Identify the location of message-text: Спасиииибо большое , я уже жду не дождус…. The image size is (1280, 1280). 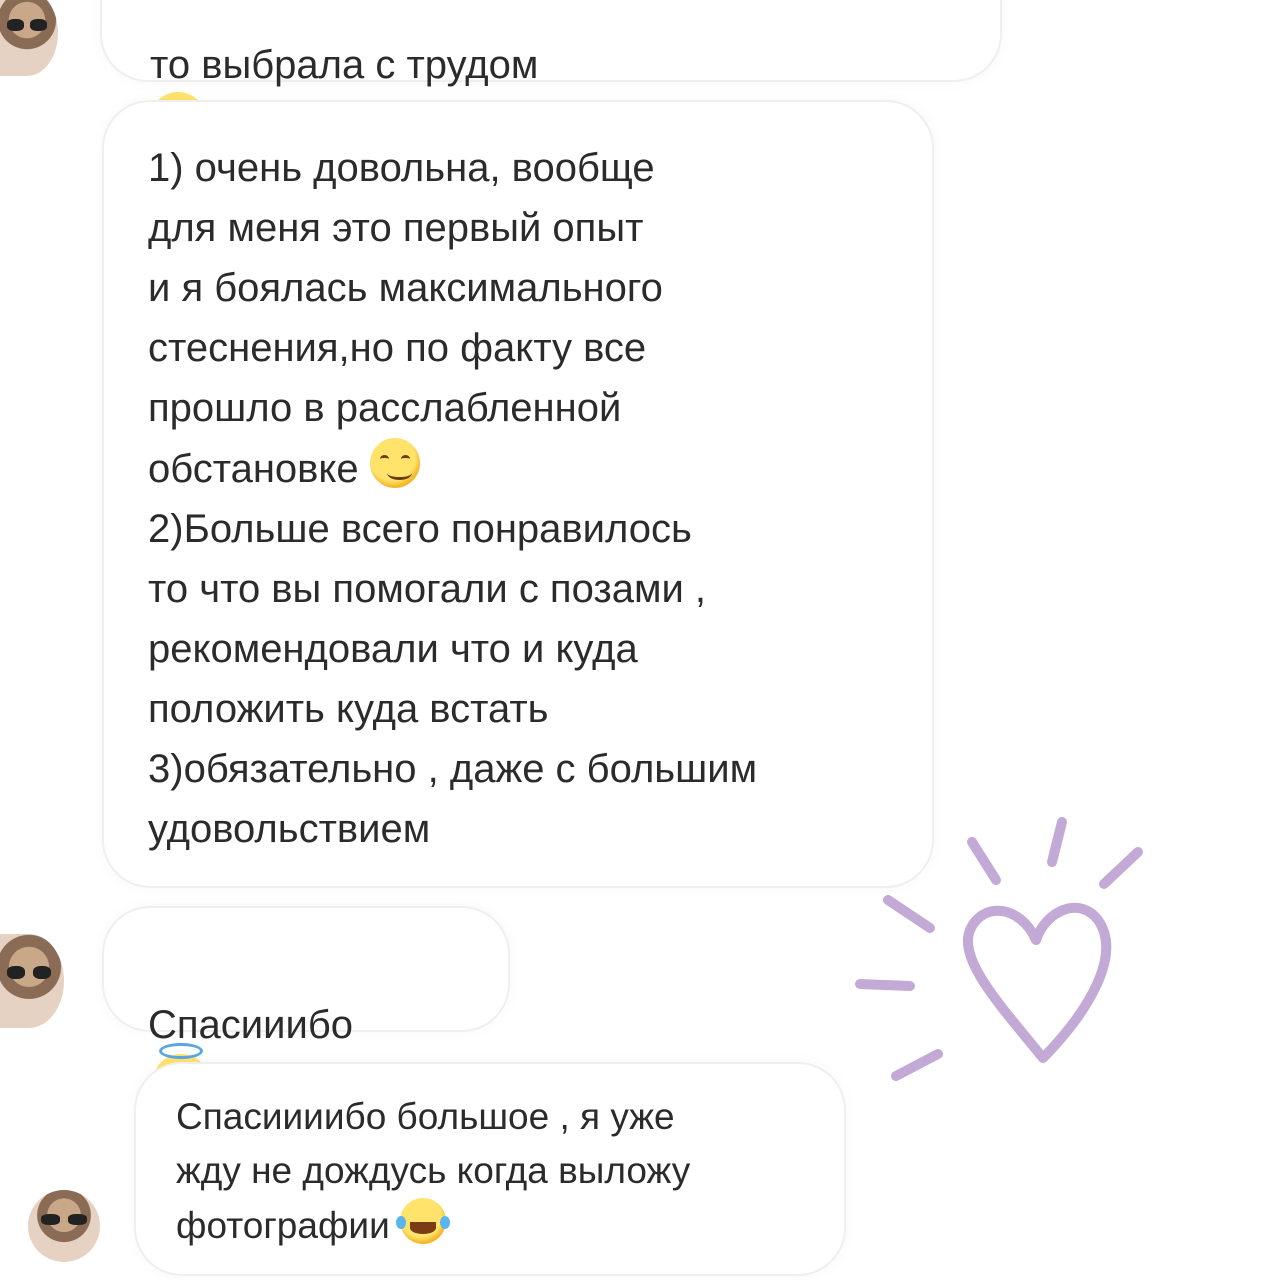
(433, 1171).